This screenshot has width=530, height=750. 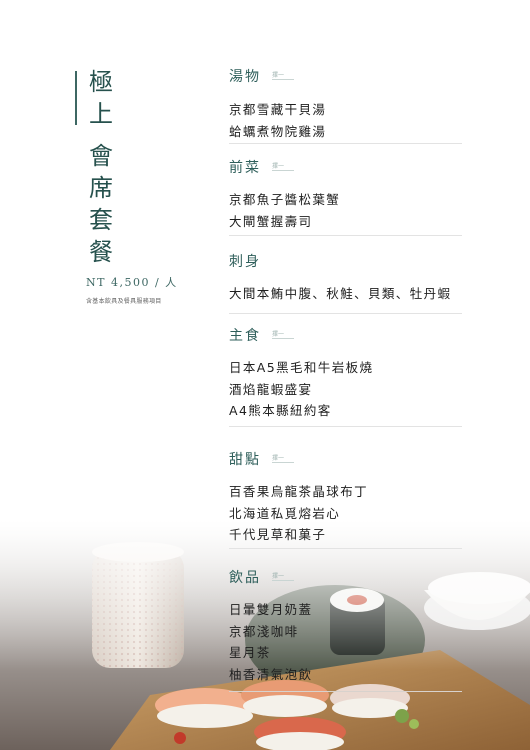 What do you see at coordinates (101, 252) in the screenshot?
I see `title-char: 餐` at bounding box center [101, 252].